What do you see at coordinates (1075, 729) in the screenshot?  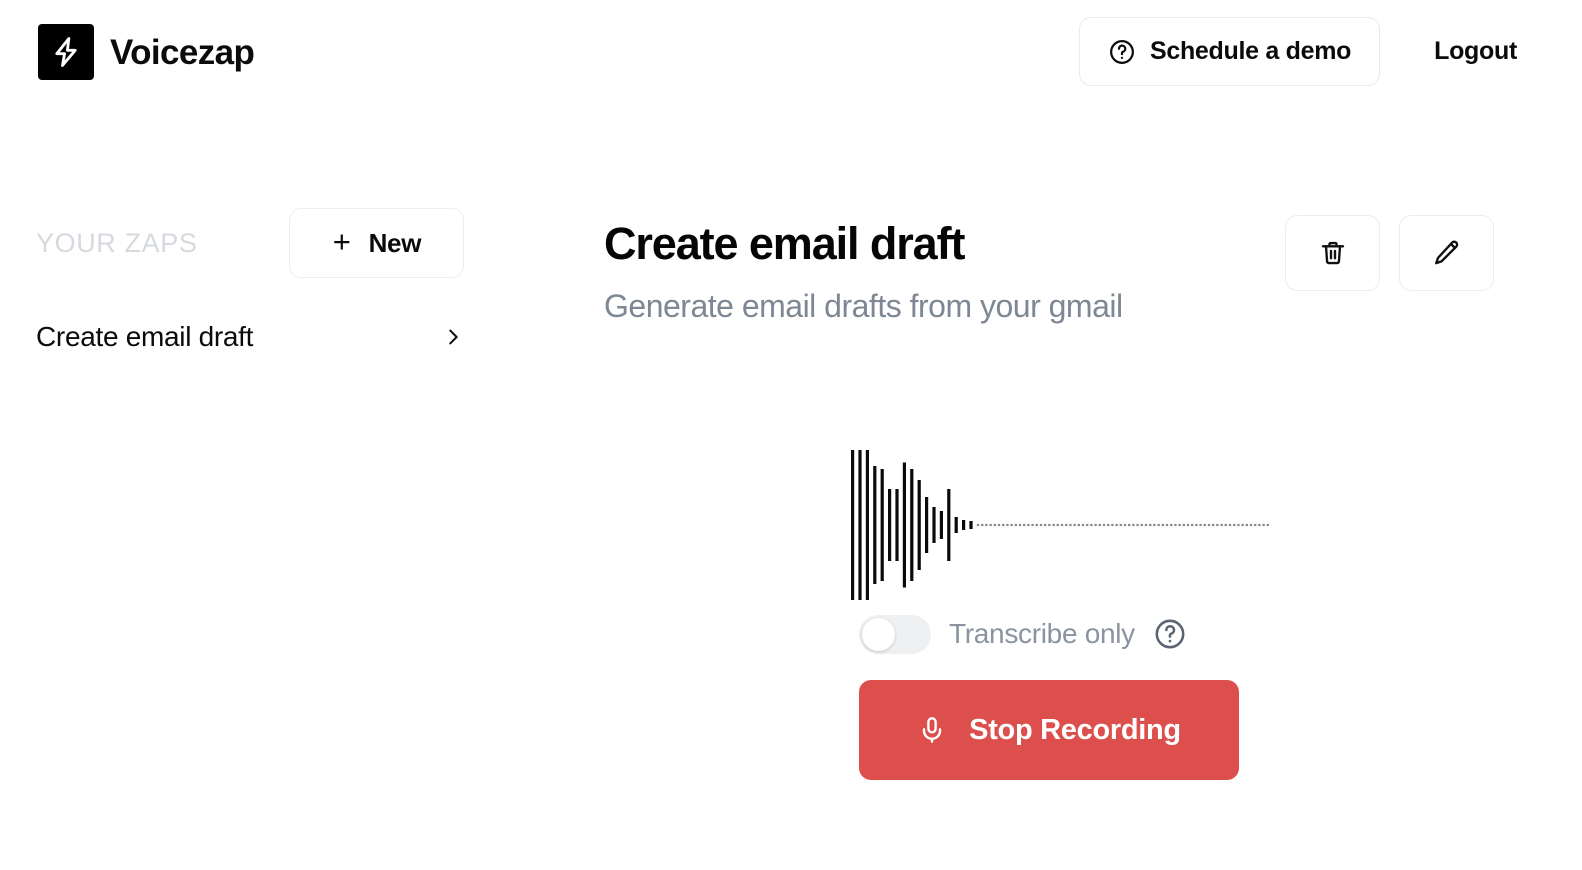 I see `stop-recording-label: Stop Recording` at bounding box center [1075, 729].